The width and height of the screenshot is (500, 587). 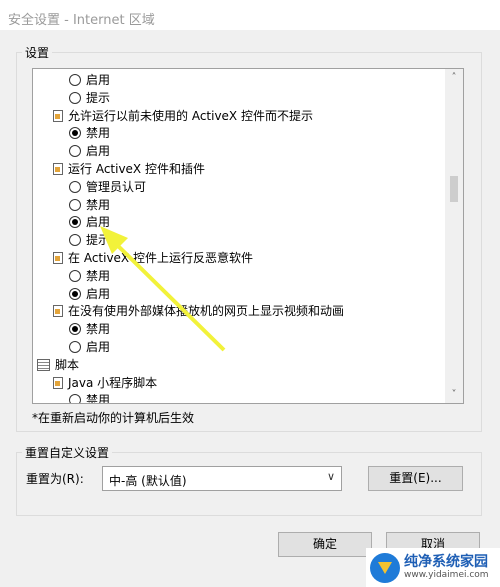 I want to click on script-icon, so click(x=43, y=364).